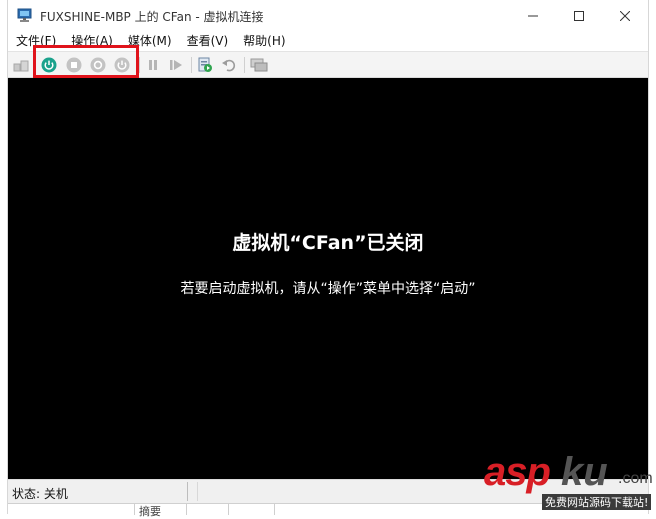 The height and width of the screenshot is (519, 656). I want to click on revert-button, so click(229, 65).